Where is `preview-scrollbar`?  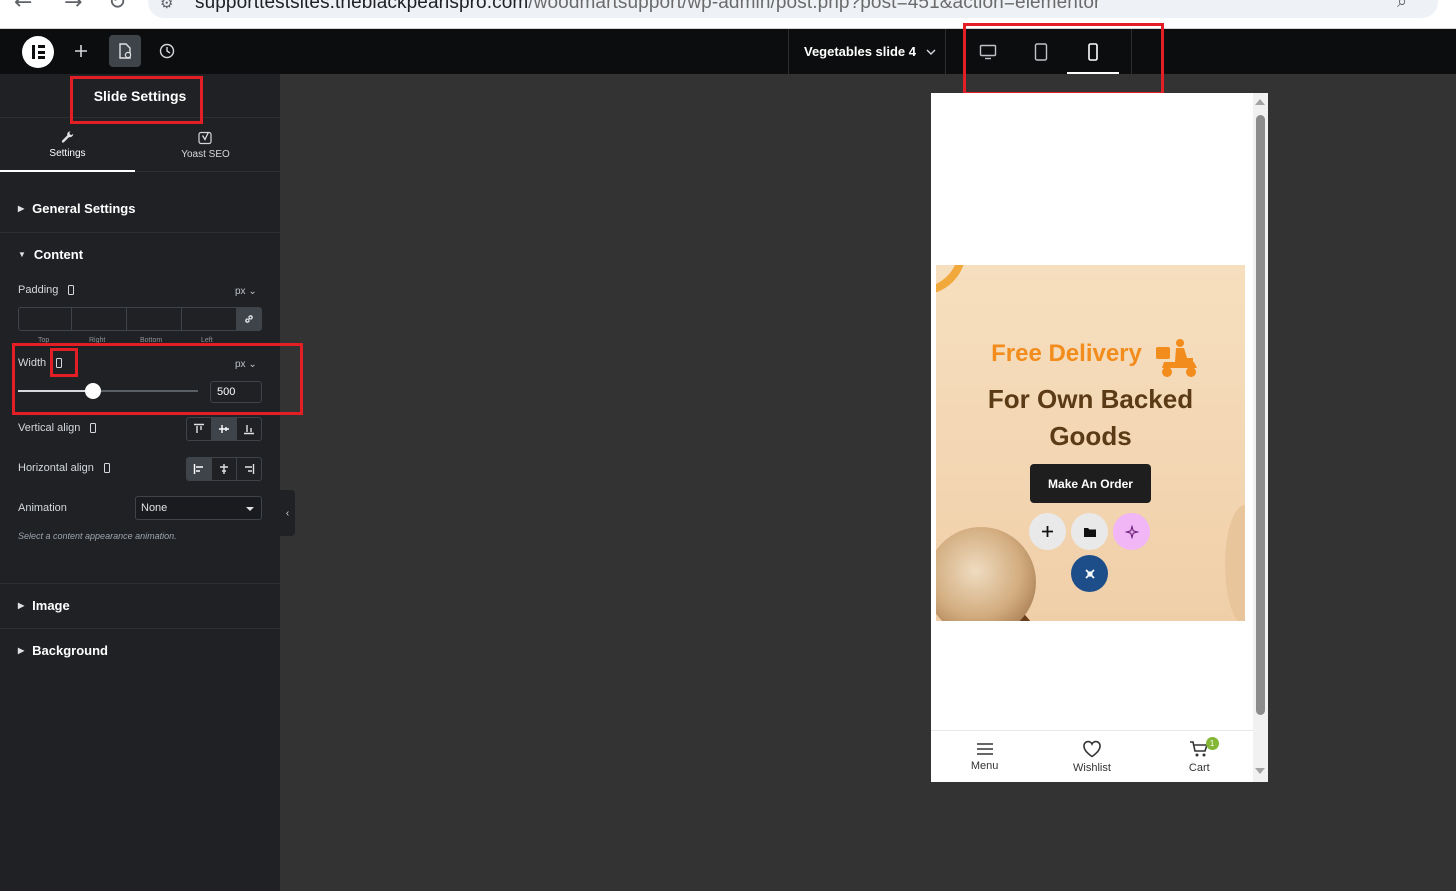 preview-scrollbar is located at coordinates (1260, 437).